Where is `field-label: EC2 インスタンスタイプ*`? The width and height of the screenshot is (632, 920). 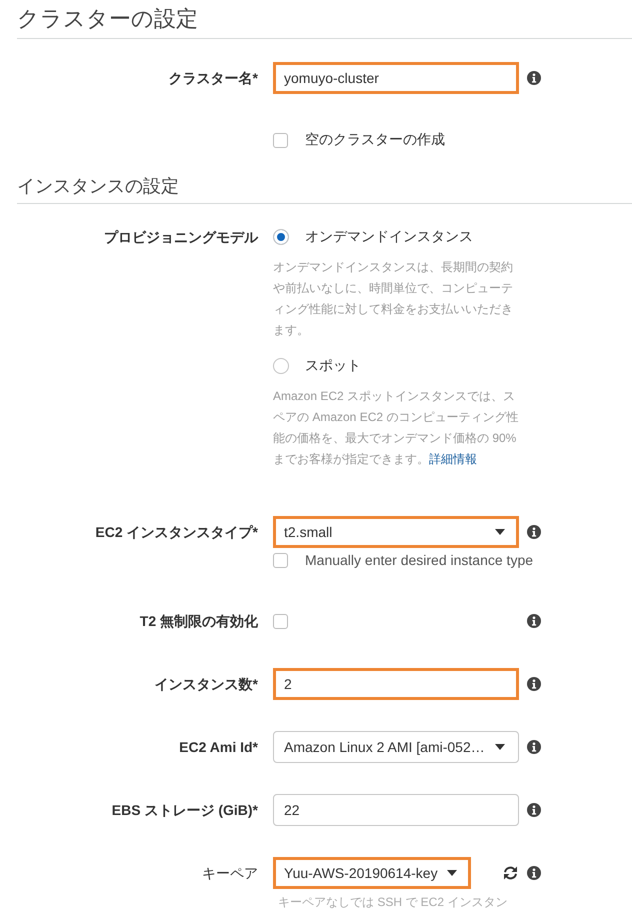 field-label: EC2 インスタンスタイプ* is located at coordinates (176, 532).